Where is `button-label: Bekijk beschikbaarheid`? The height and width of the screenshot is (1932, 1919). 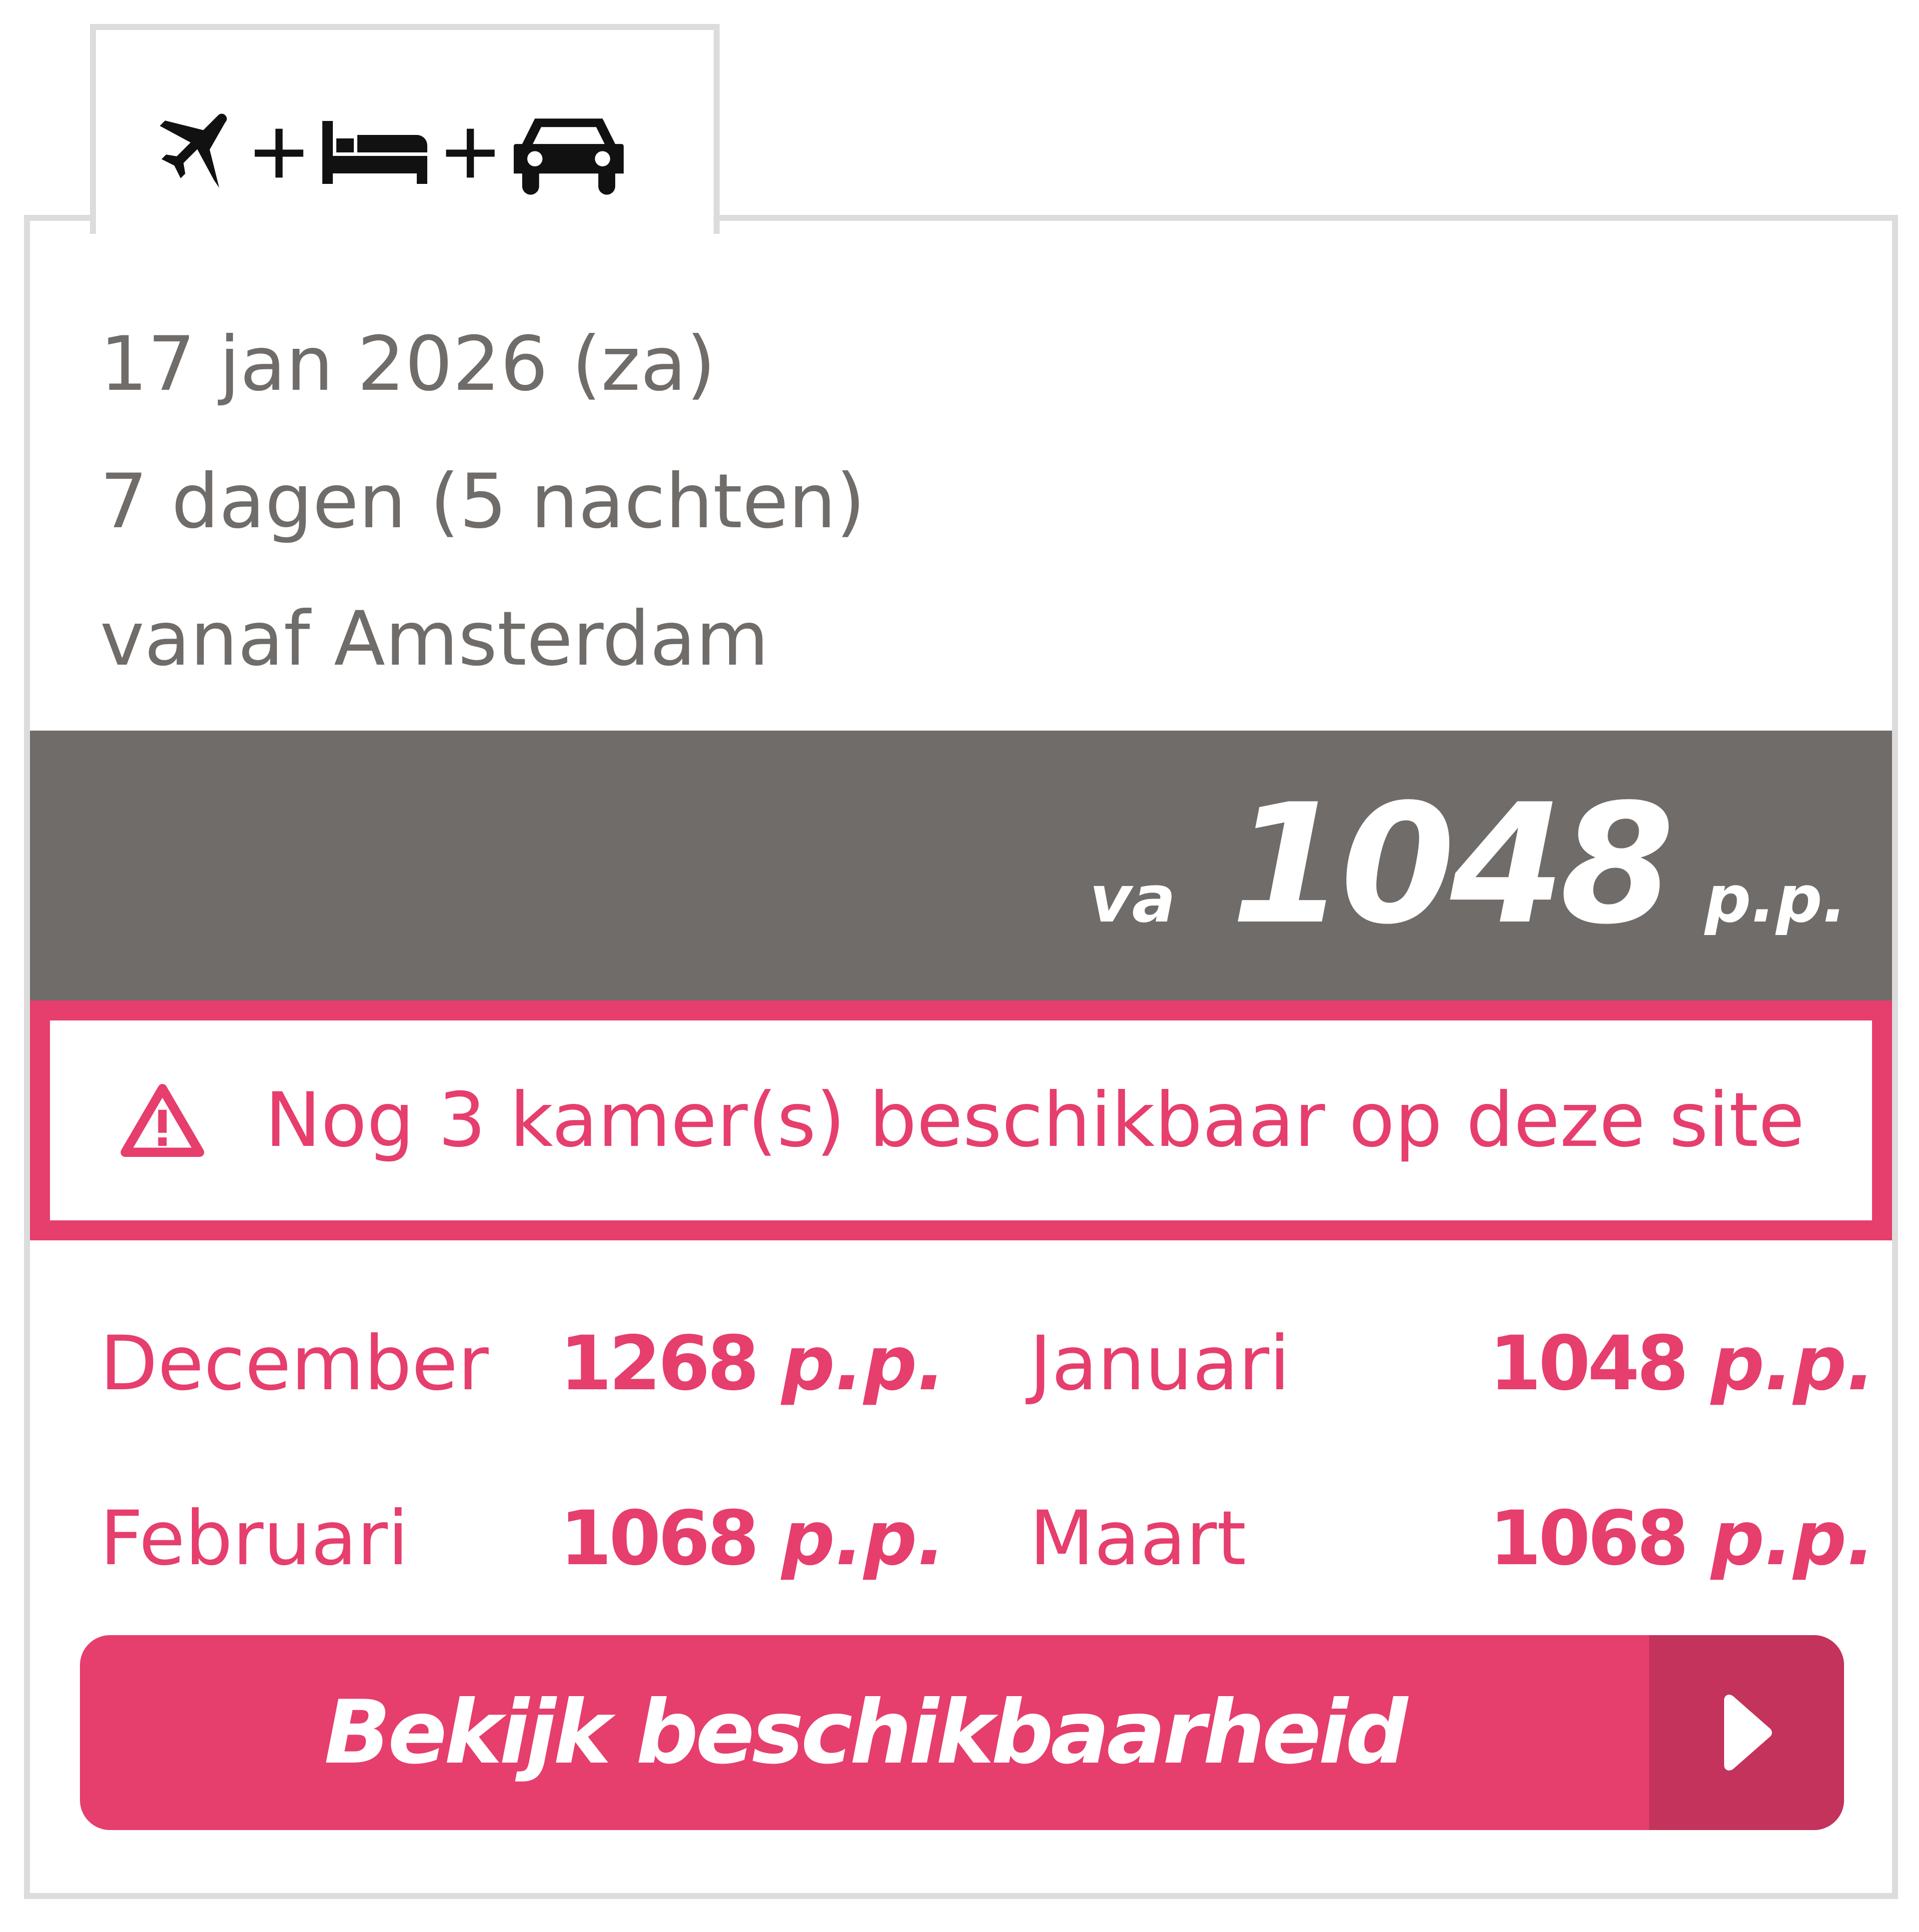 button-label: Bekijk beschikbaarheid is located at coordinates (866, 1733).